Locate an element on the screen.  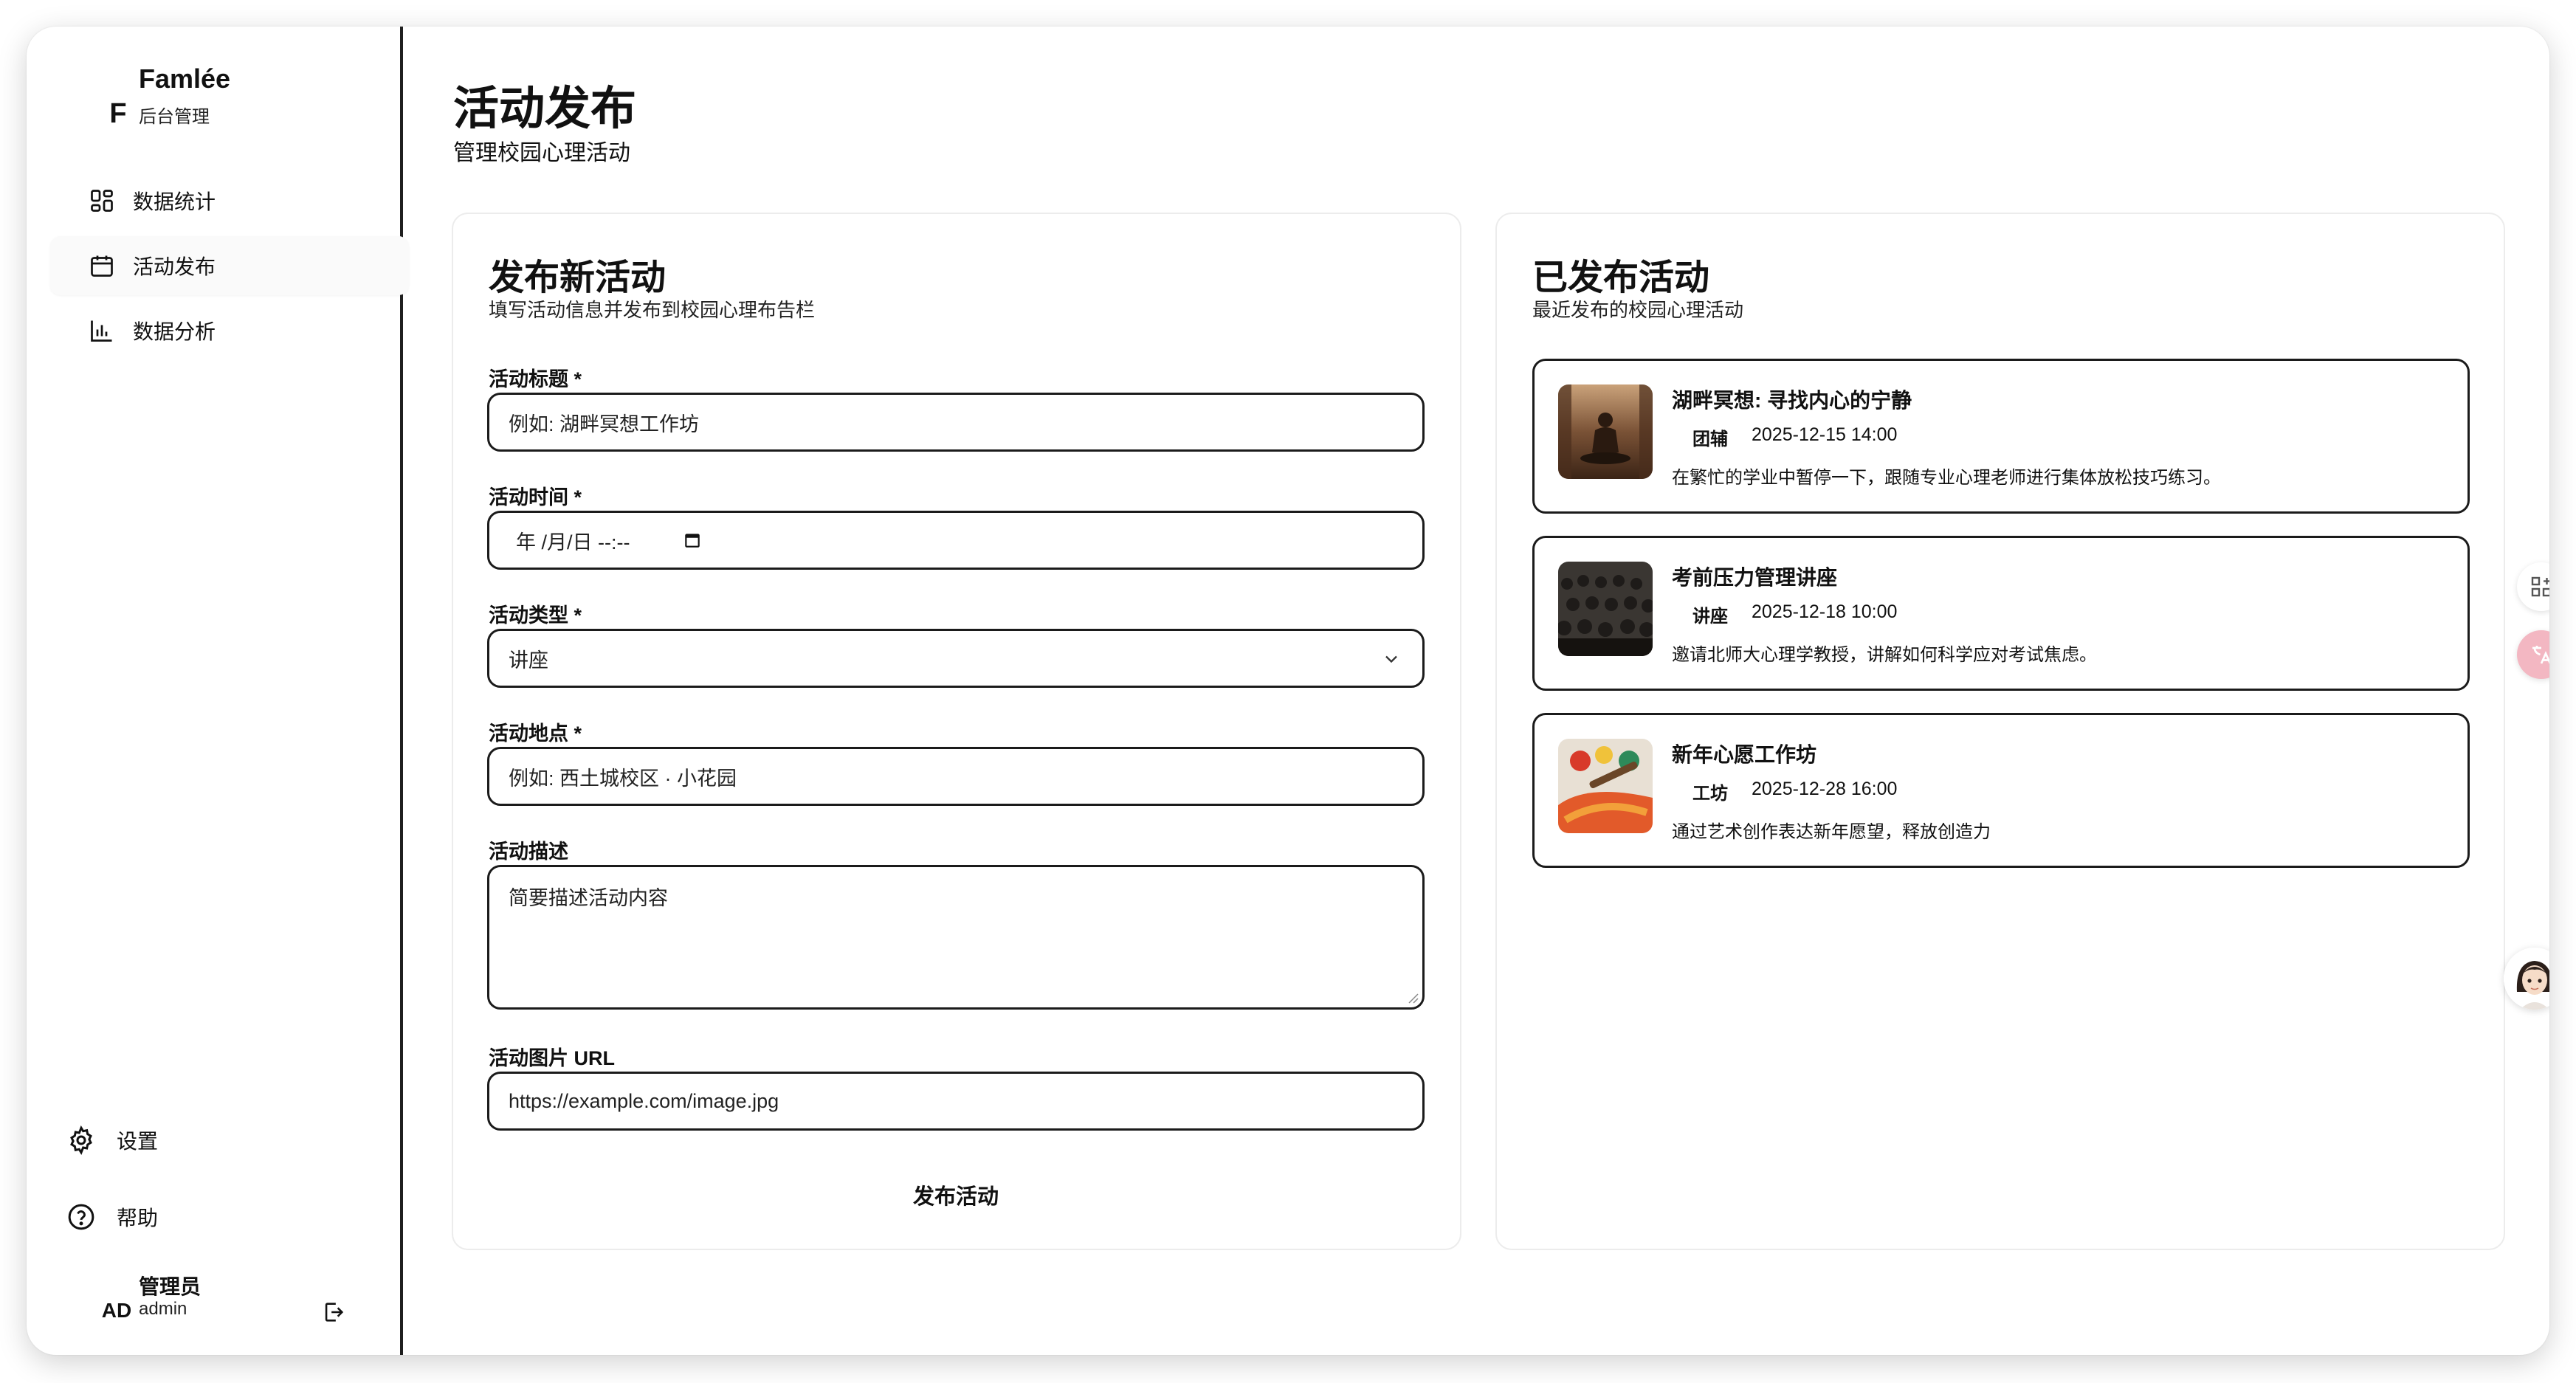
page-title: 活动发布 is located at coordinates (545, 108).